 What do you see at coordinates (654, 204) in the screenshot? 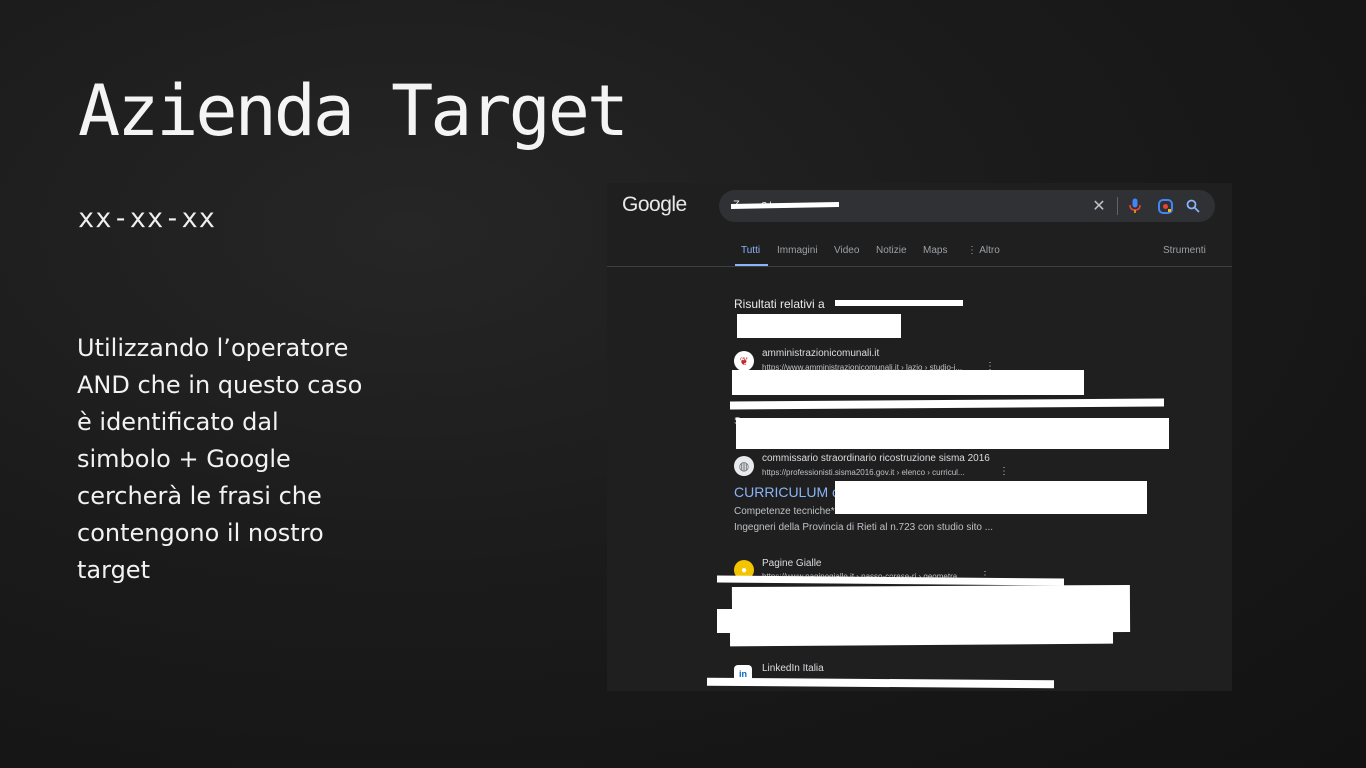
I see `google-logo: Google` at bounding box center [654, 204].